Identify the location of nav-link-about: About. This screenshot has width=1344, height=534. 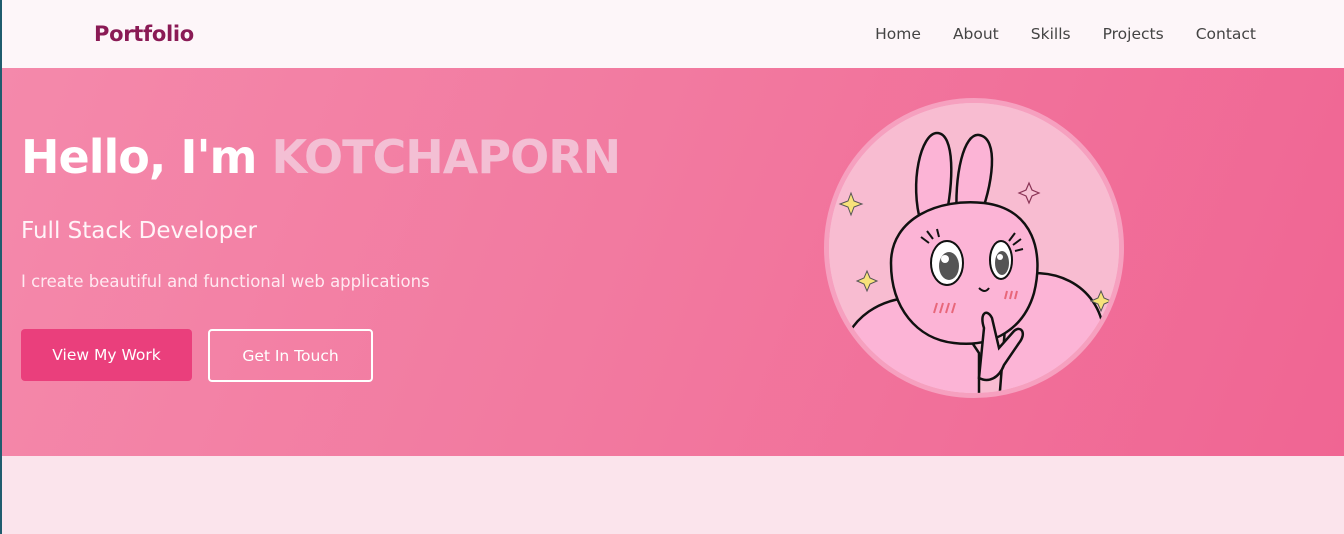
(976, 34).